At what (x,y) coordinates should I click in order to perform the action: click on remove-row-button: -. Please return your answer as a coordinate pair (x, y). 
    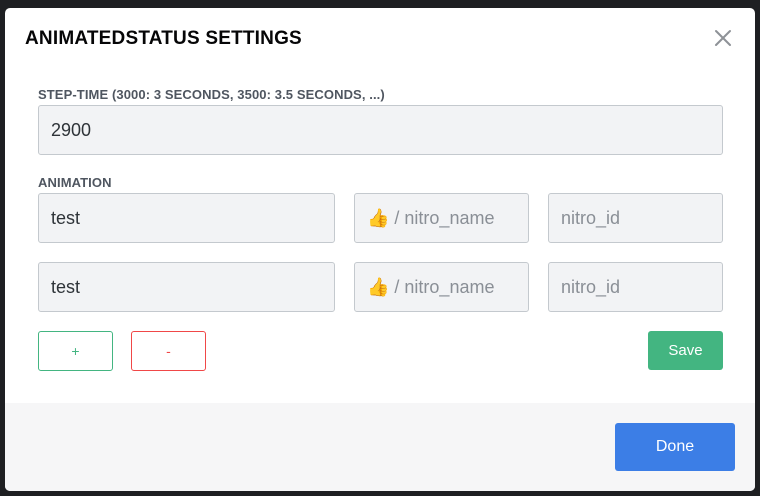
    Looking at the image, I should click on (168, 351).